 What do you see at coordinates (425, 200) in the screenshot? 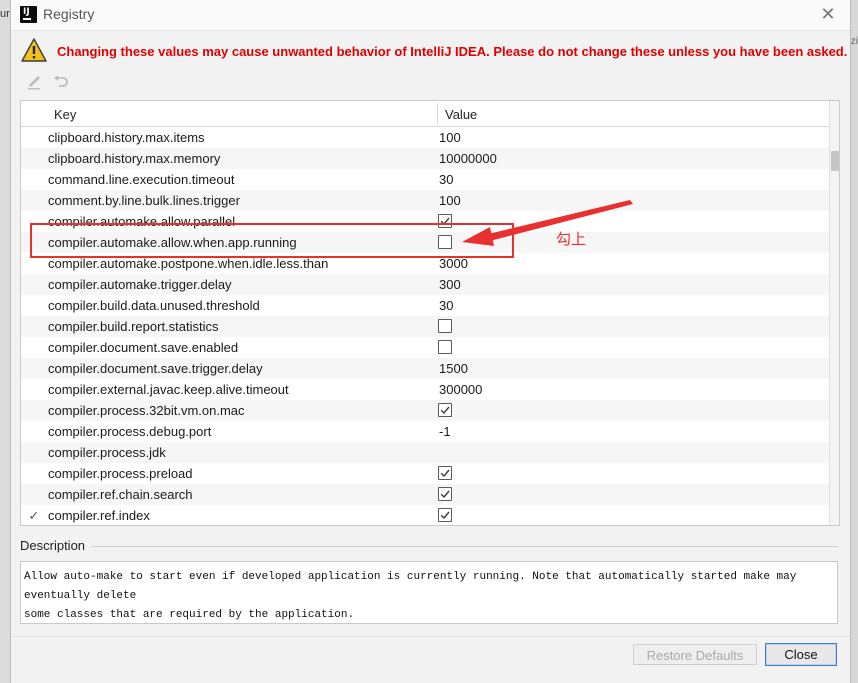
I see `table-row: comment.by.line.bulk.lines.trigger 100` at bounding box center [425, 200].